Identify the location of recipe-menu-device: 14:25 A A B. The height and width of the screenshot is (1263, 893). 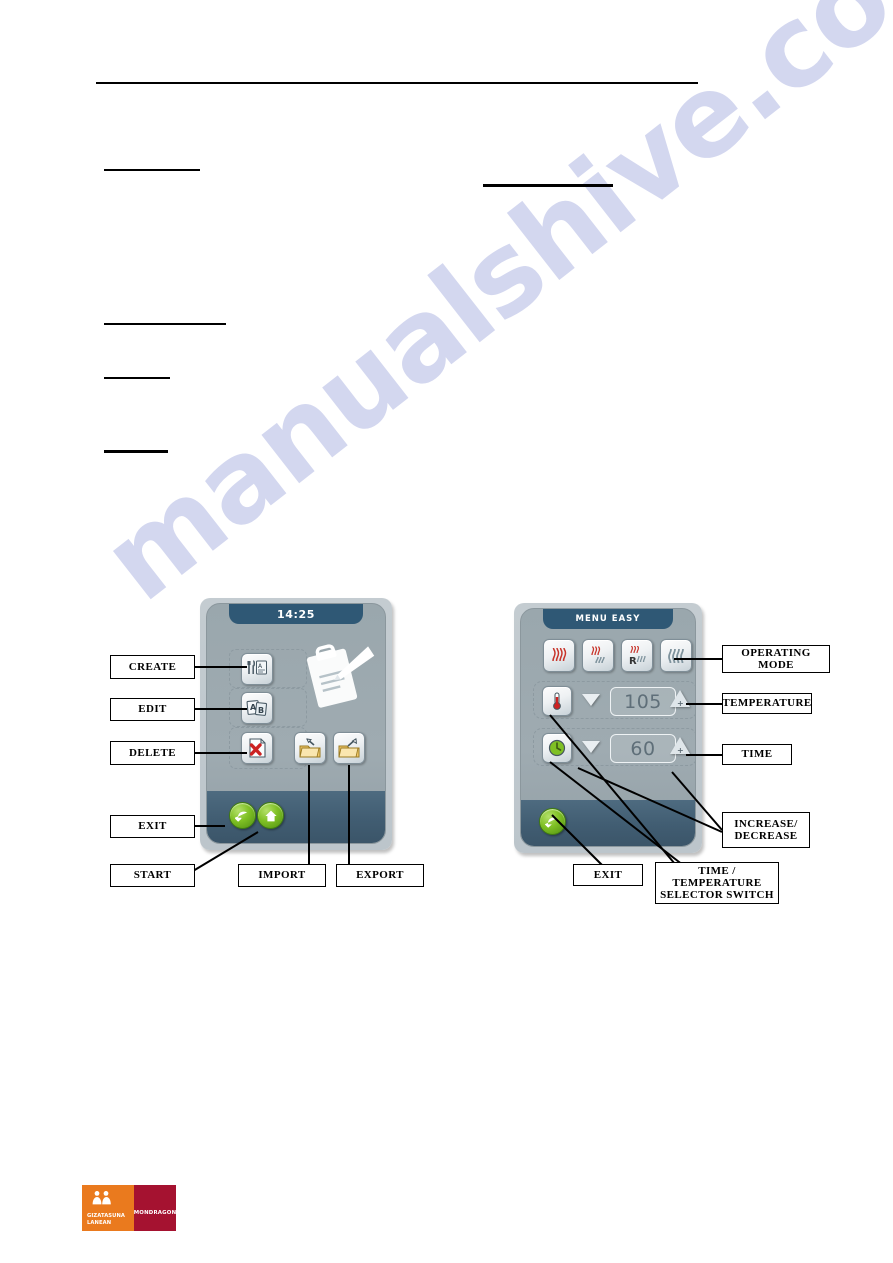
(296, 724).